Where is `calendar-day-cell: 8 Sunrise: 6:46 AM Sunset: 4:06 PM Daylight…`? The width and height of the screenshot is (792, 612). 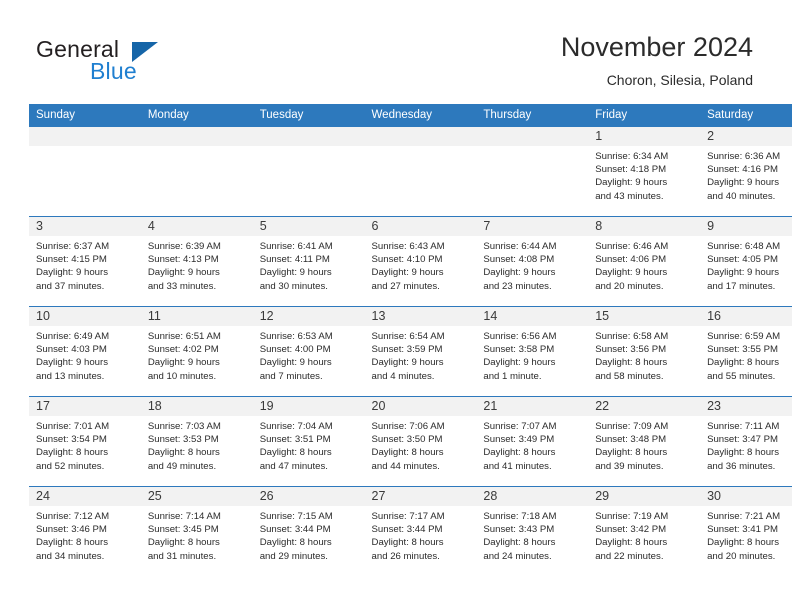 calendar-day-cell: 8 Sunrise: 6:46 AM Sunset: 4:06 PM Daylight… is located at coordinates (644, 261).